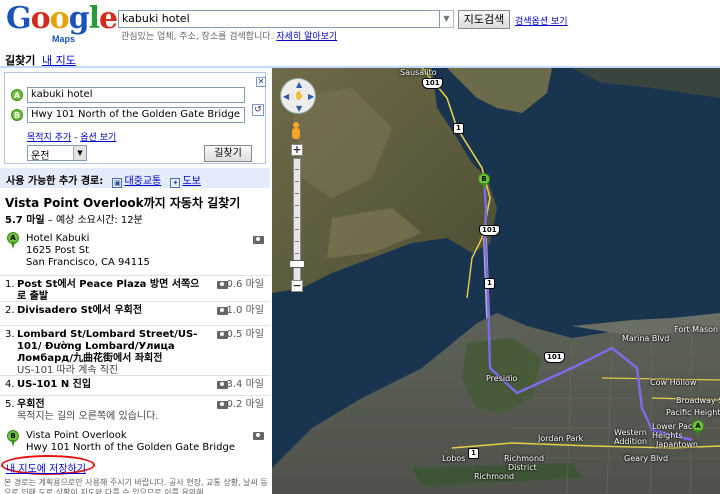 Image resolution: width=720 pixels, height=494 pixels. What do you see at coordinates (175, 183) in the screenshot?
I see `walking-icon: ✦` at bounding box center [175, 183].